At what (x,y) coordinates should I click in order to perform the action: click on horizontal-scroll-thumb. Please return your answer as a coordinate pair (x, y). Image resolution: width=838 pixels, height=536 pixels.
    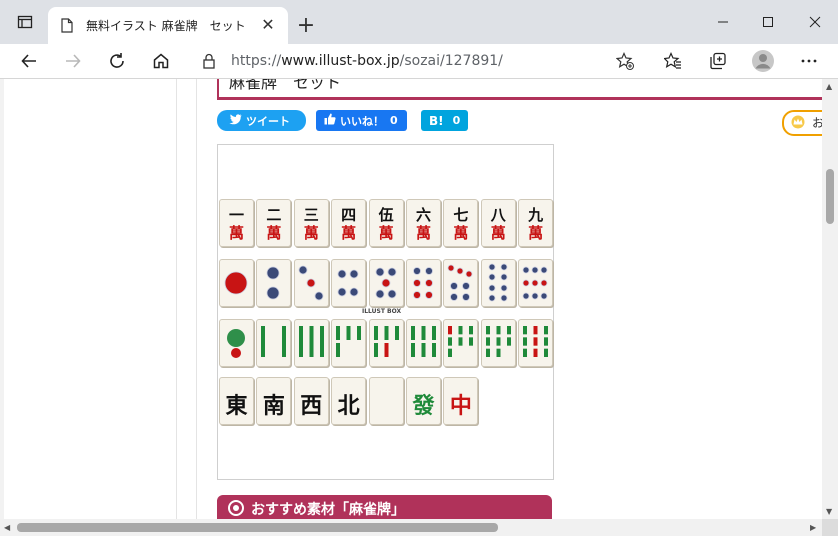
    Looking at the image, I should click on (257, 527).